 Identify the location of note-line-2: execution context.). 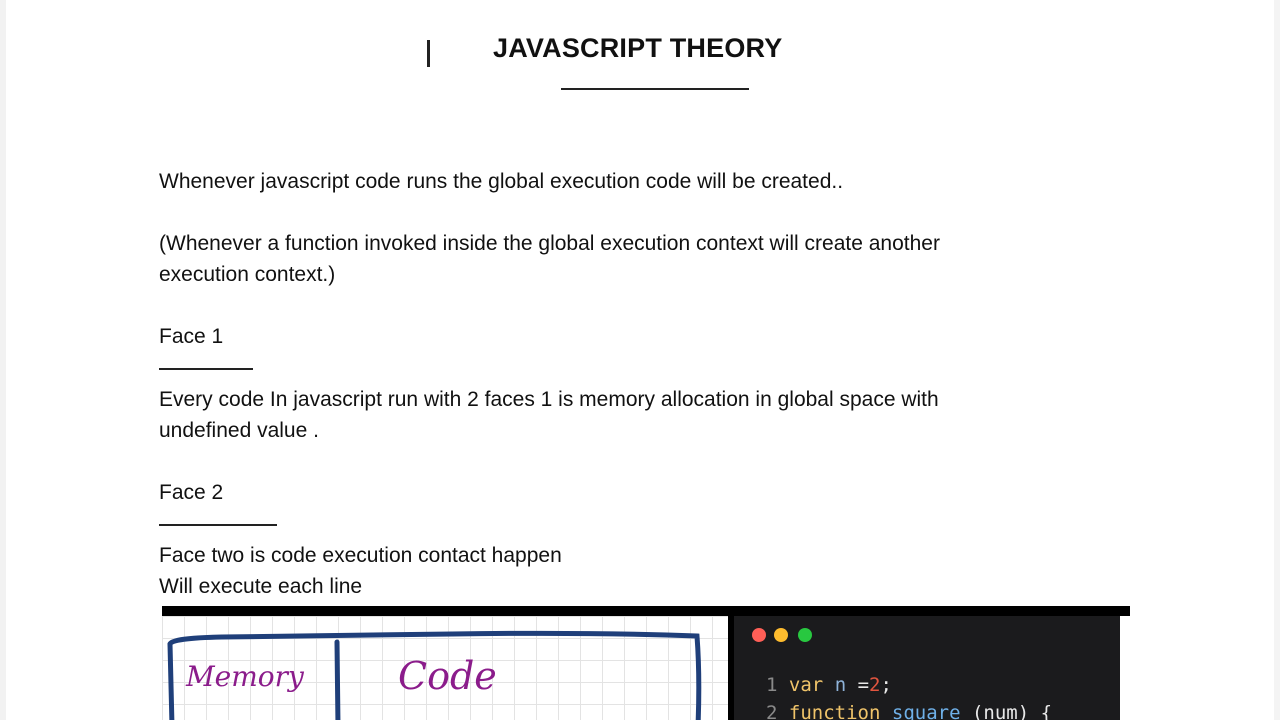
(247, 274).